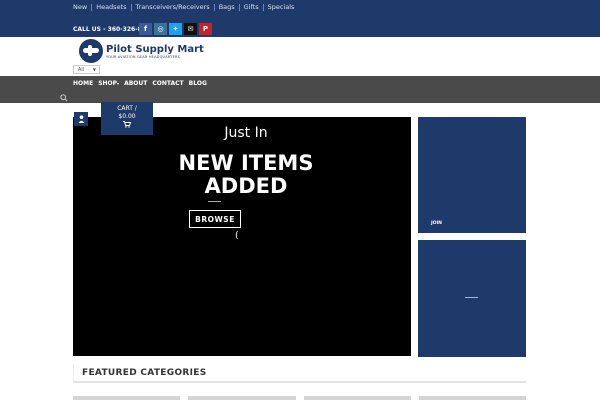  What do you see at coordinates (127, 108) in the screenshot?
I see `cart-label: CART /` at bounding box center [127, 108].